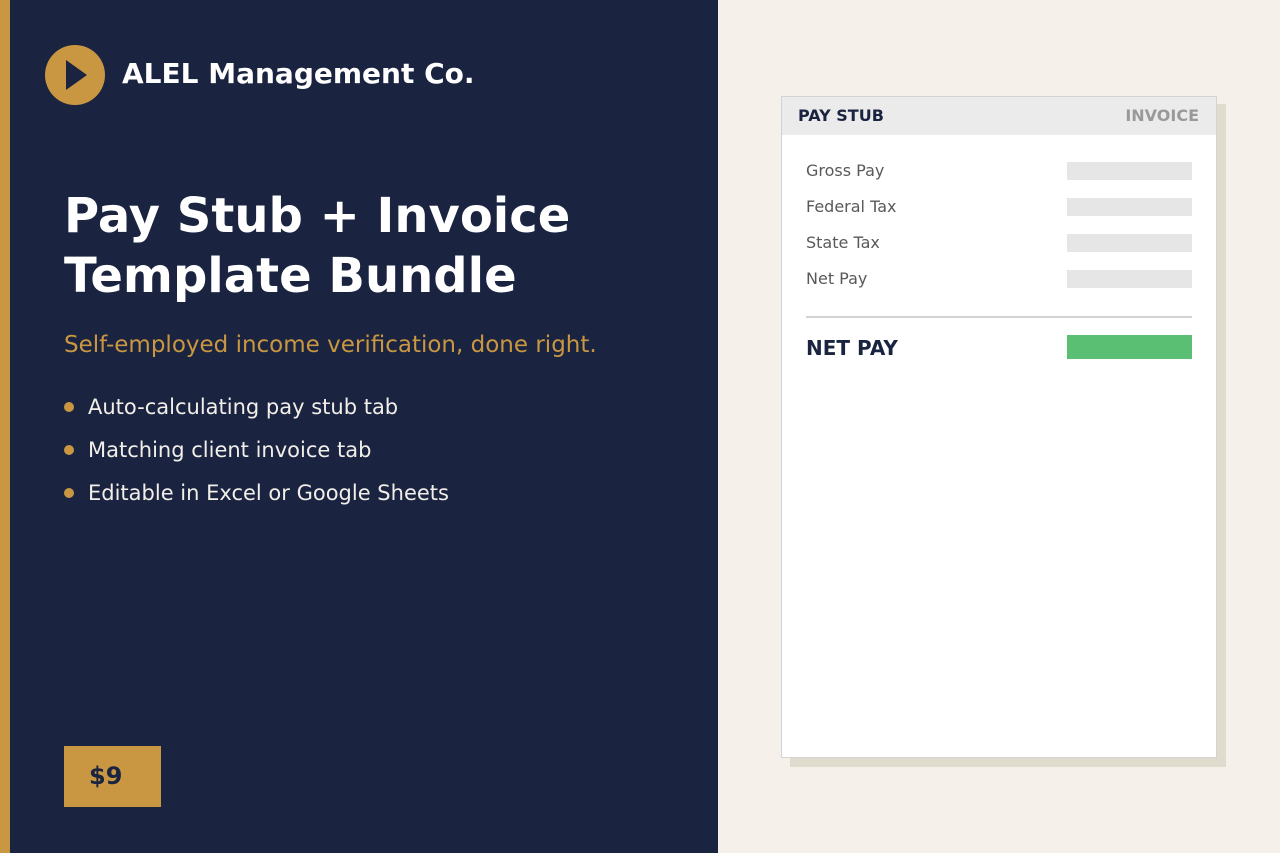 The image size is (1280, 853). I want to click on tab-pay-stub: PAY STUB, so click(841, 116).